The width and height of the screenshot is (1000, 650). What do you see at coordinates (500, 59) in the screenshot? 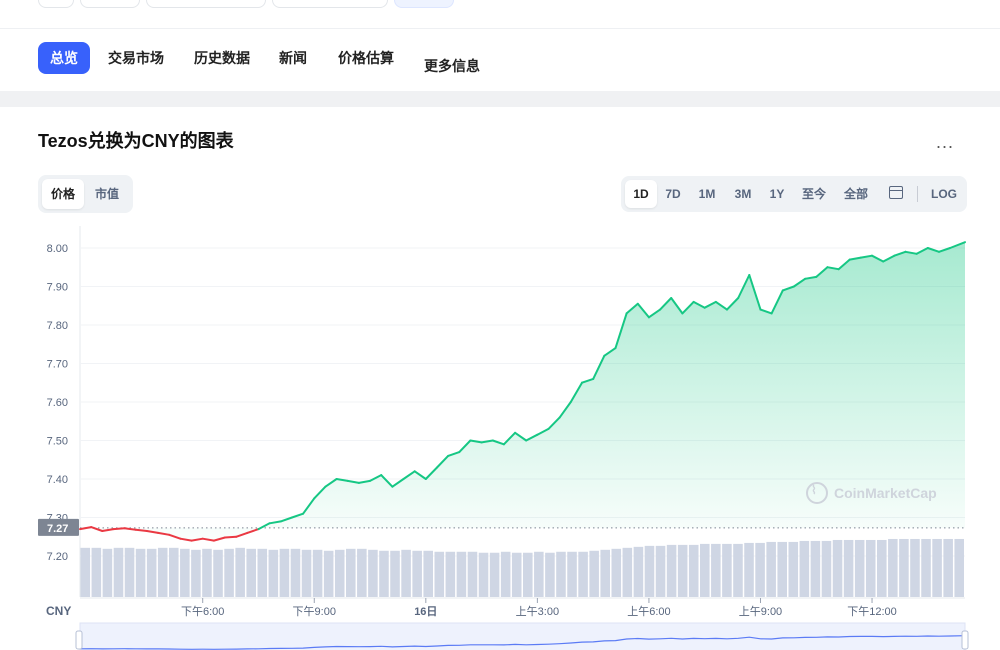
I see `section-tabs: 总览 交易市场 历史数据 新闻 价格估算 更多信息` at bounding box center [500, 59].